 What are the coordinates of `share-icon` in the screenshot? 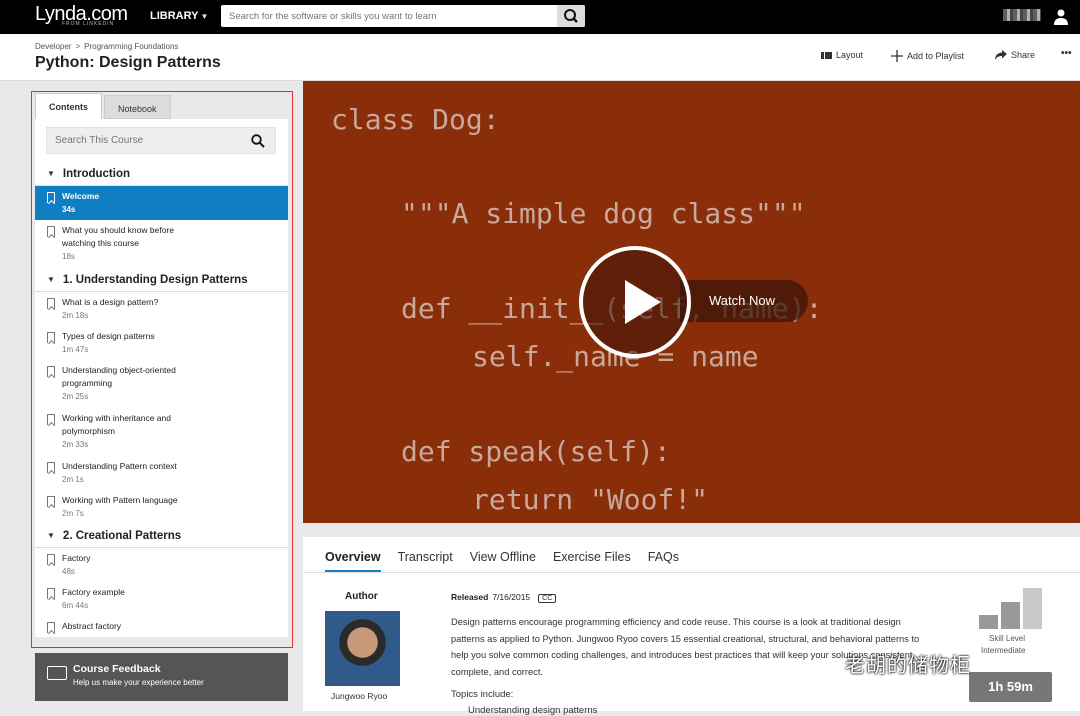 It's located at (1001, 55).